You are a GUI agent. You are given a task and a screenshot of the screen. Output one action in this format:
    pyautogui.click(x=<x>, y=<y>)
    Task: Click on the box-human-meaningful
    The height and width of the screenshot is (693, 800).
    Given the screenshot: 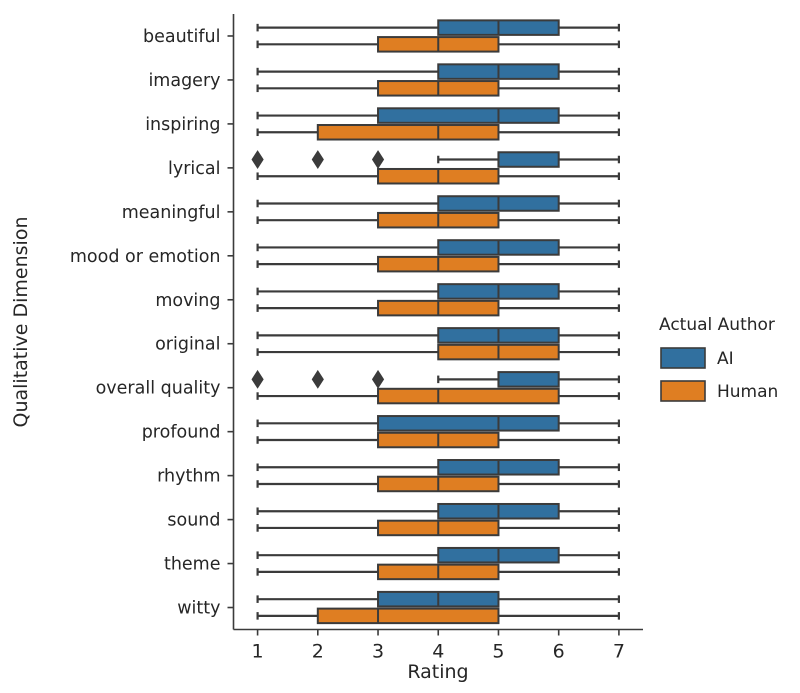 What is the action you would take?
    pyautogui.click(x=438, y=220)
    